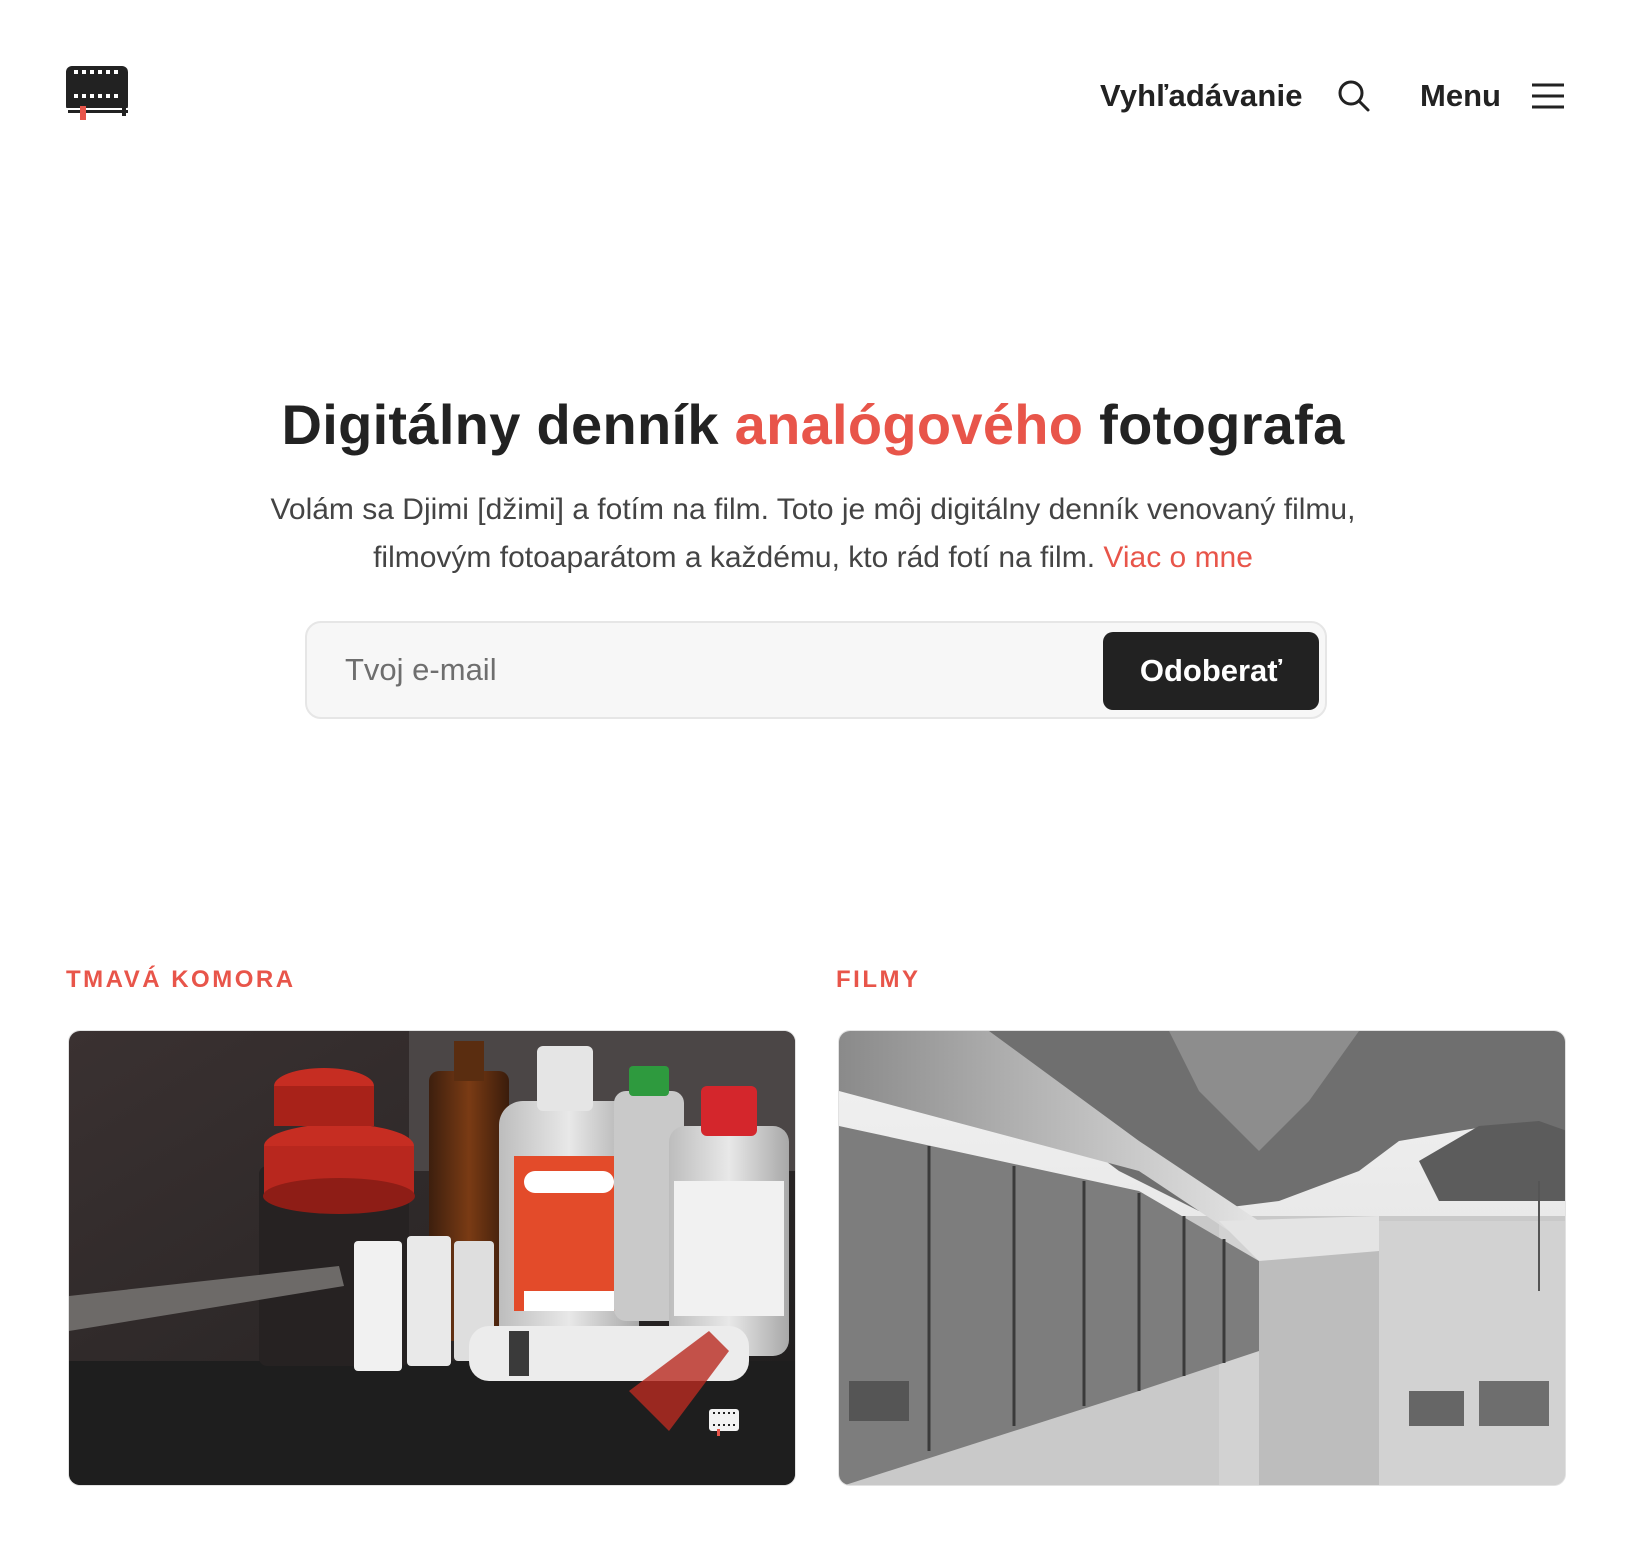 The image size is (1626, 1546). I want to click on search-icon, so click(1354, 96).